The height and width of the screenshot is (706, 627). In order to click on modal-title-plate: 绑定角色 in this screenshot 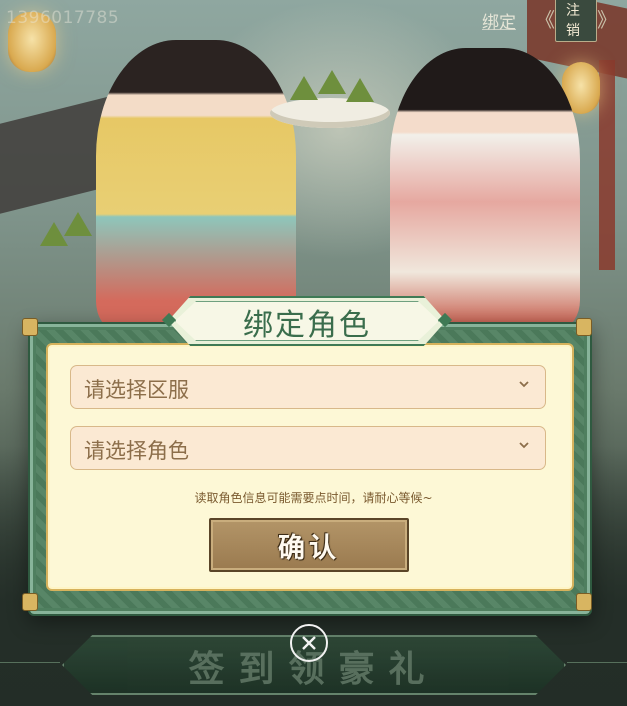, I will do `click(307, 321)`.